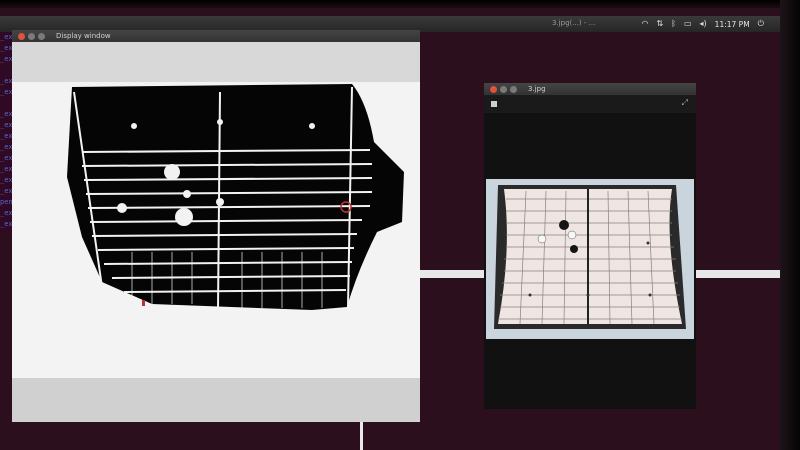 The height and width of the screenshot is (450, 800). Describe the element at coordinates (537, 89) in the screenshot. I see `image-window-title: 3.jpg` at that location.